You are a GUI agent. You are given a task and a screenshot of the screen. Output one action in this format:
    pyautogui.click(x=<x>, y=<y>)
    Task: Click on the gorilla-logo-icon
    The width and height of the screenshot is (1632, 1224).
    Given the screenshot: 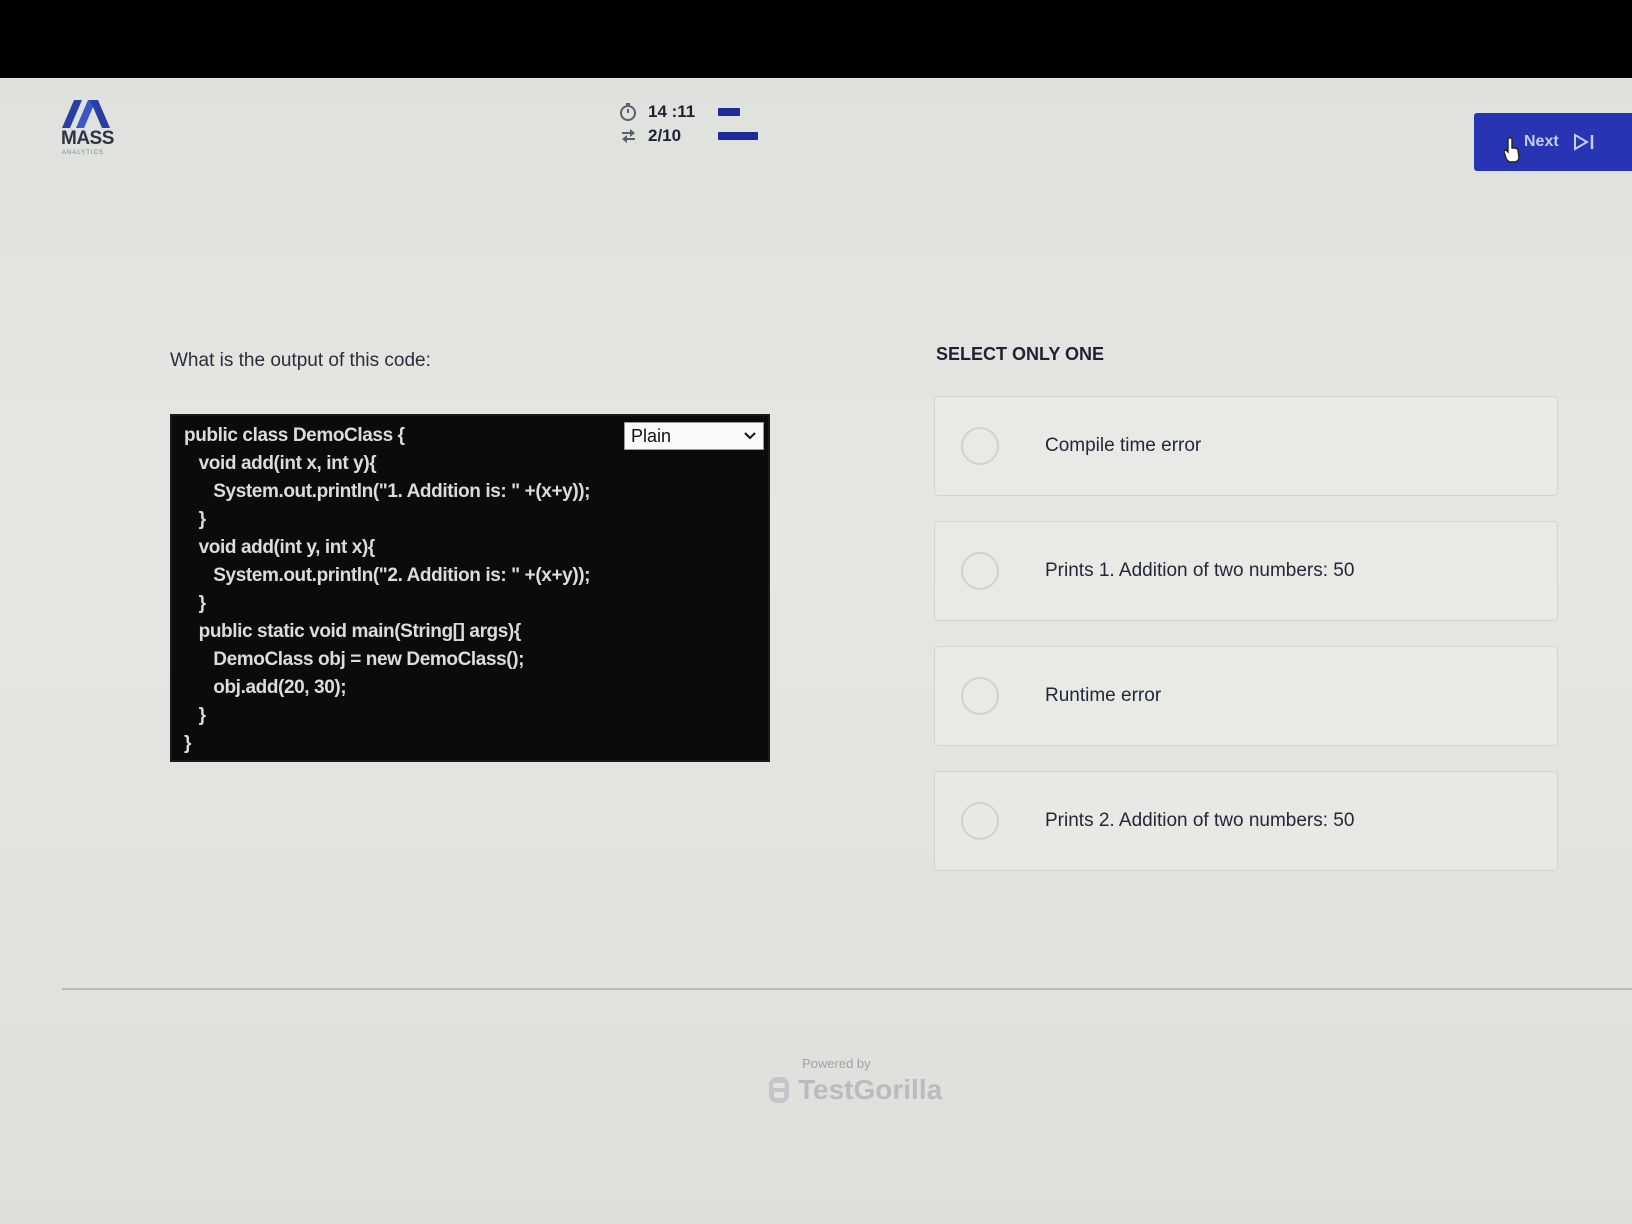 What is the action you would take?
    pyautogui.click(x=779, y=1090)
    